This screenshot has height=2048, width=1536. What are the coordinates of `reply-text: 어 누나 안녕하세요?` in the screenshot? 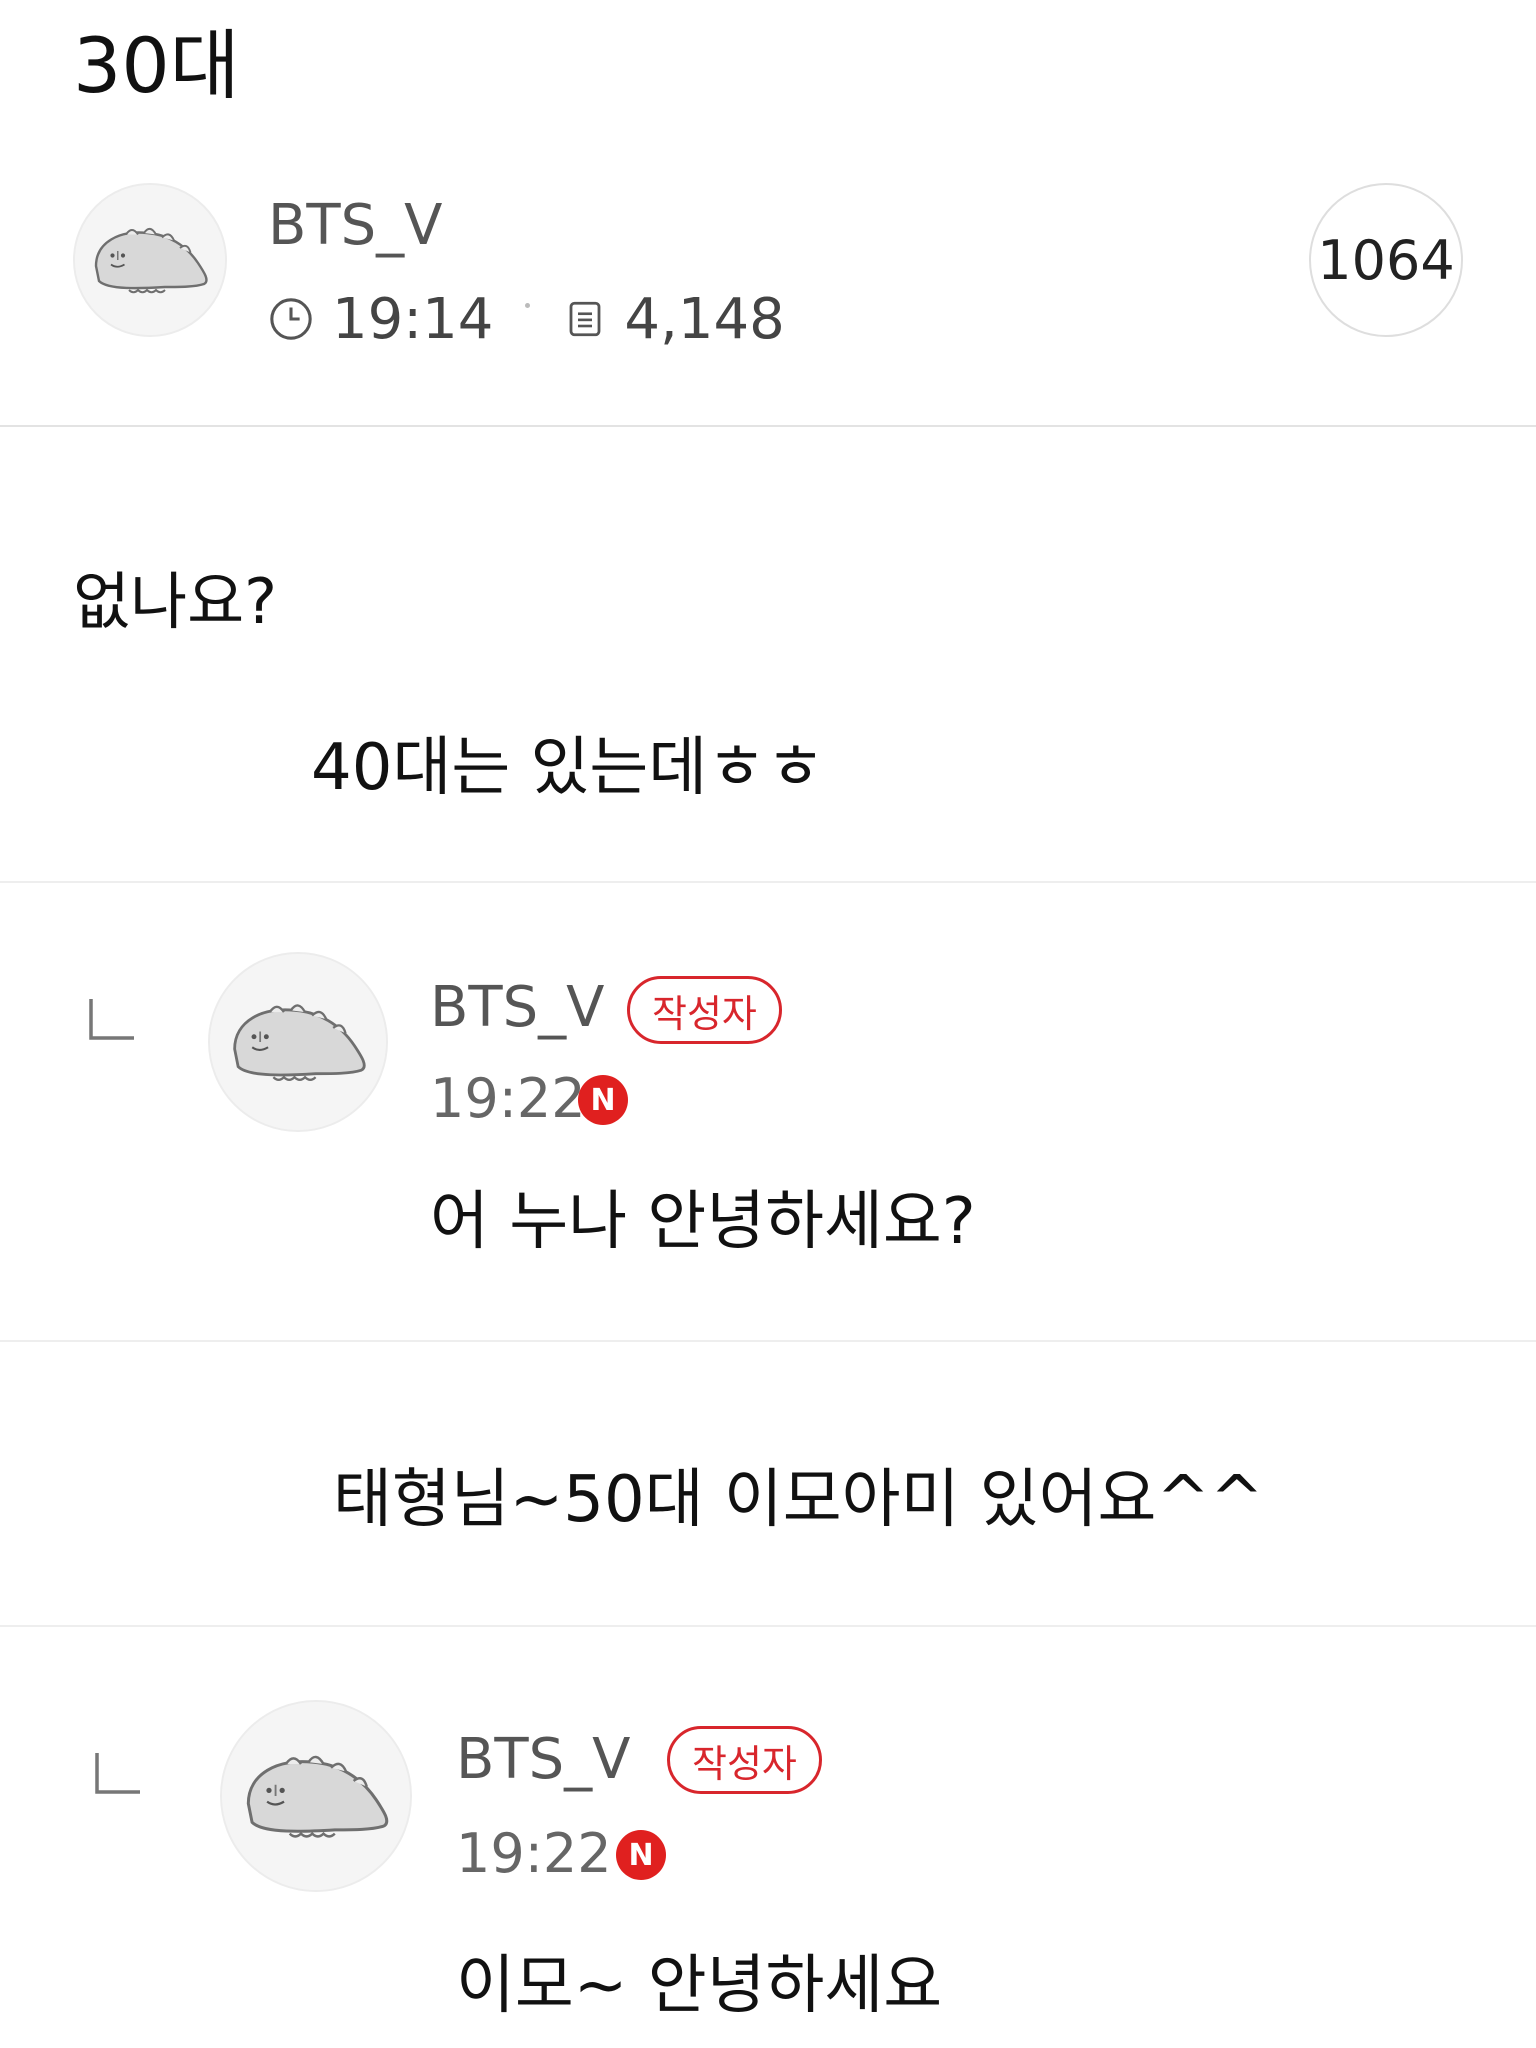 It's located at (703, 1222).